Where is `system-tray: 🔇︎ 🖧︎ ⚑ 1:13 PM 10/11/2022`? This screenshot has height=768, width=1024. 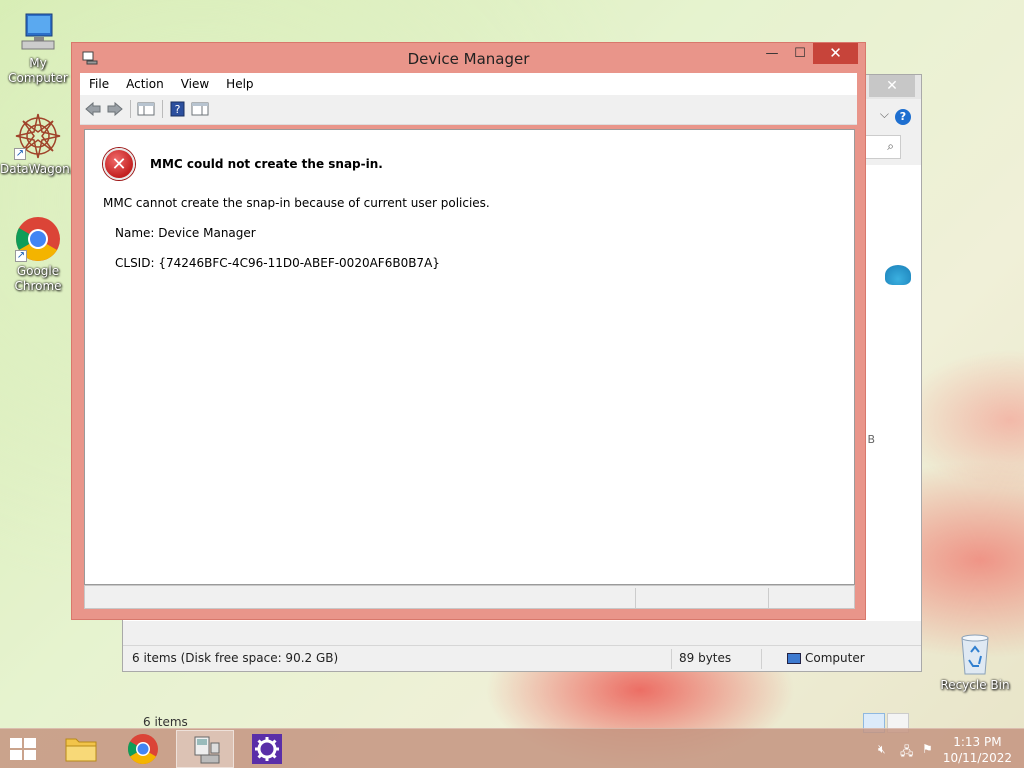
system-tray: 🔇︎ 🖧︎ ⚑ 1:13 PM 10/11/2022 is located at coordinates (944, 748).